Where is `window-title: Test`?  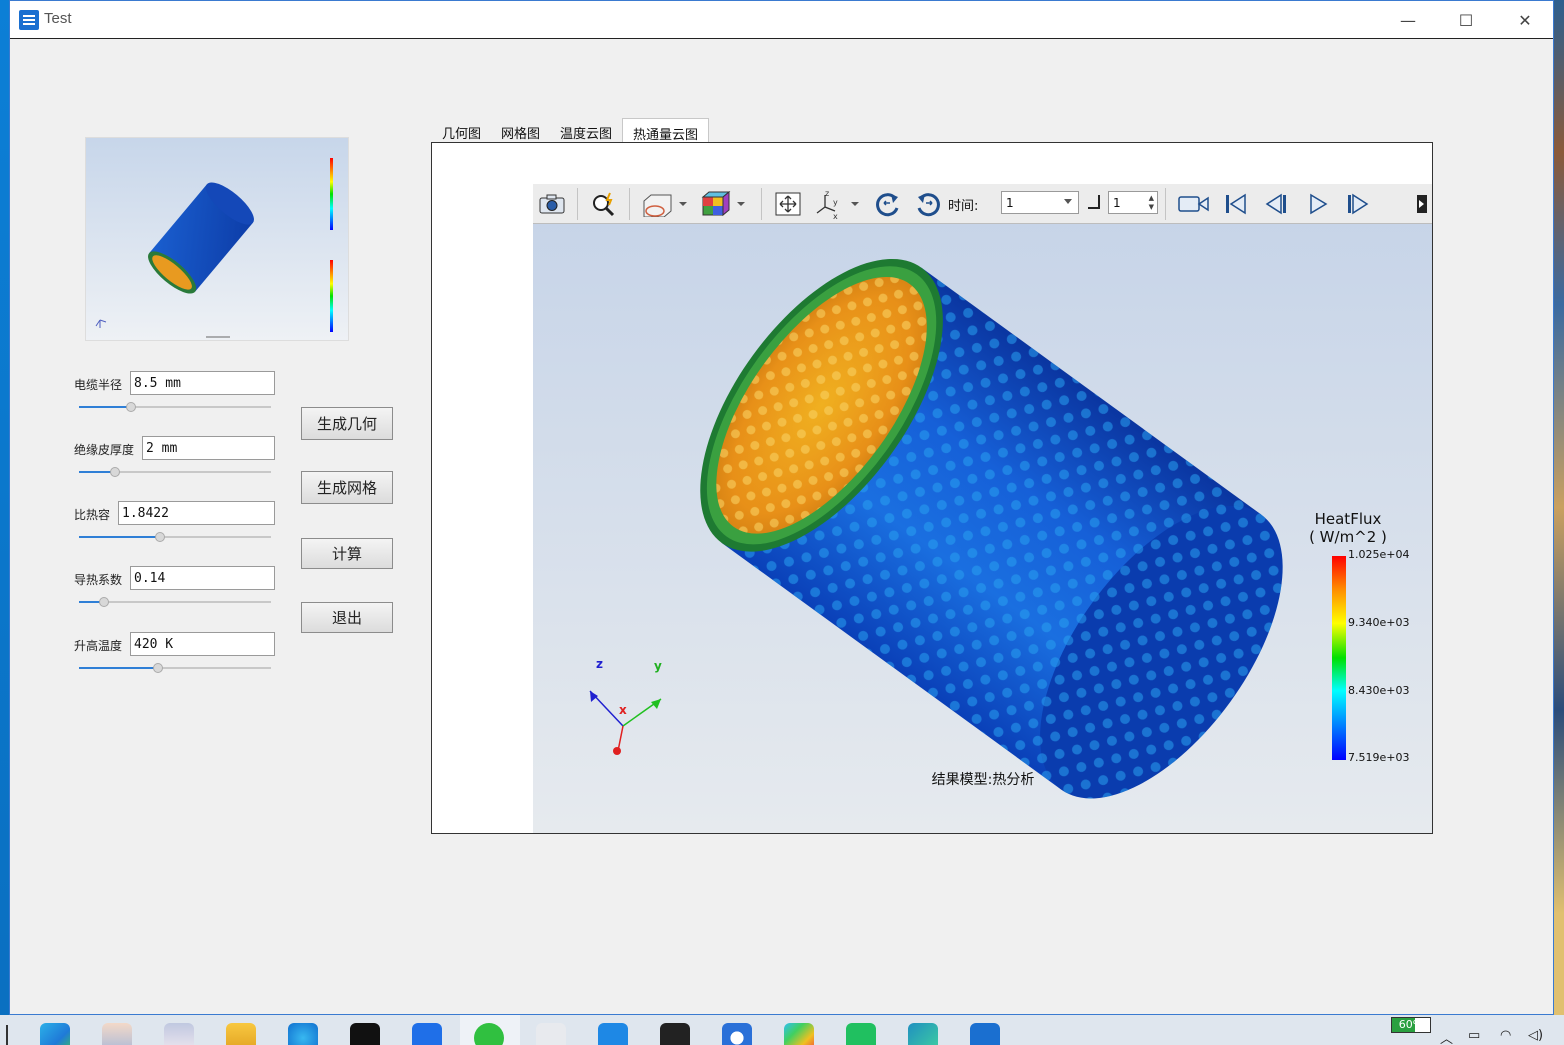 window-title: Test is located at coordinates (58, 18).